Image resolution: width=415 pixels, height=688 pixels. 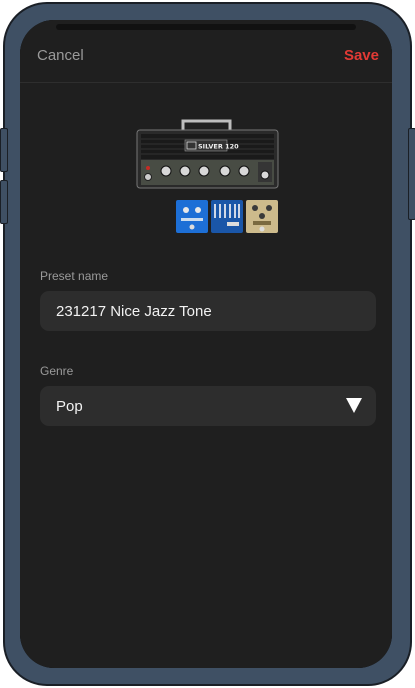 What do you see at coordinates (69, 406) in the screenshot?
I see `genre-value: Pop` at bounding box center [69, 406].